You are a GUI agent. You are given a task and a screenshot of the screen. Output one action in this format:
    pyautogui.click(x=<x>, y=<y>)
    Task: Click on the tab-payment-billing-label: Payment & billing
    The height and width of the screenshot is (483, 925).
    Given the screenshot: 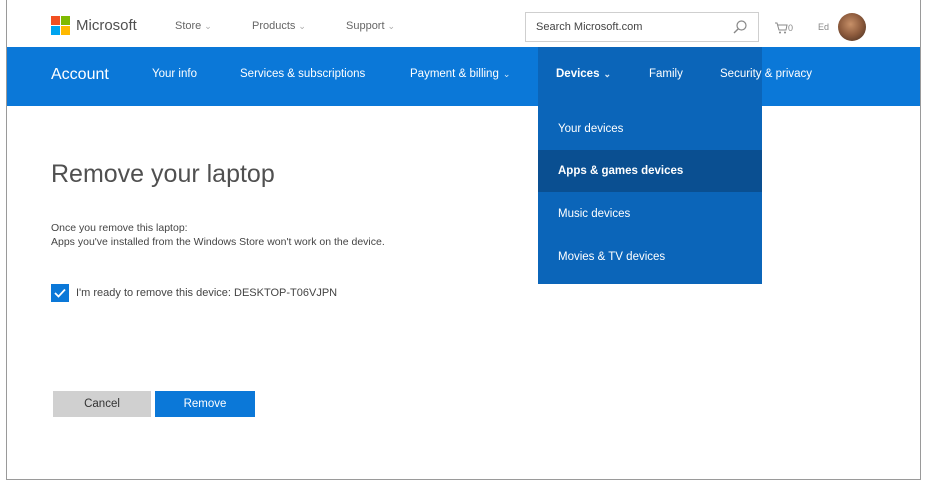 What is the action you would take?
    pyautogui.click(x=454, y=74)
    